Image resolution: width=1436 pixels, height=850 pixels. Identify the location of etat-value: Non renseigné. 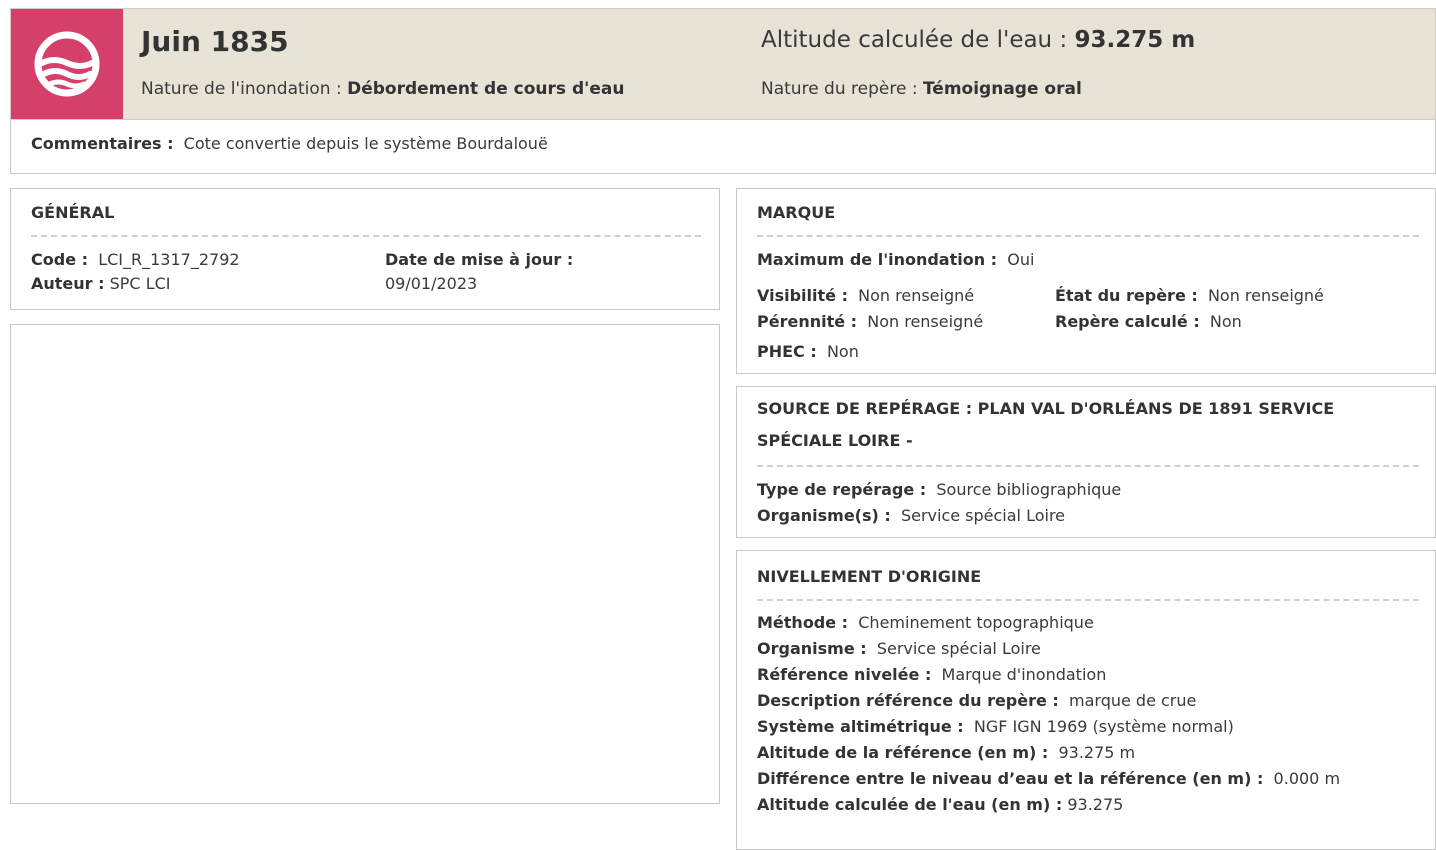
(1265, 295).